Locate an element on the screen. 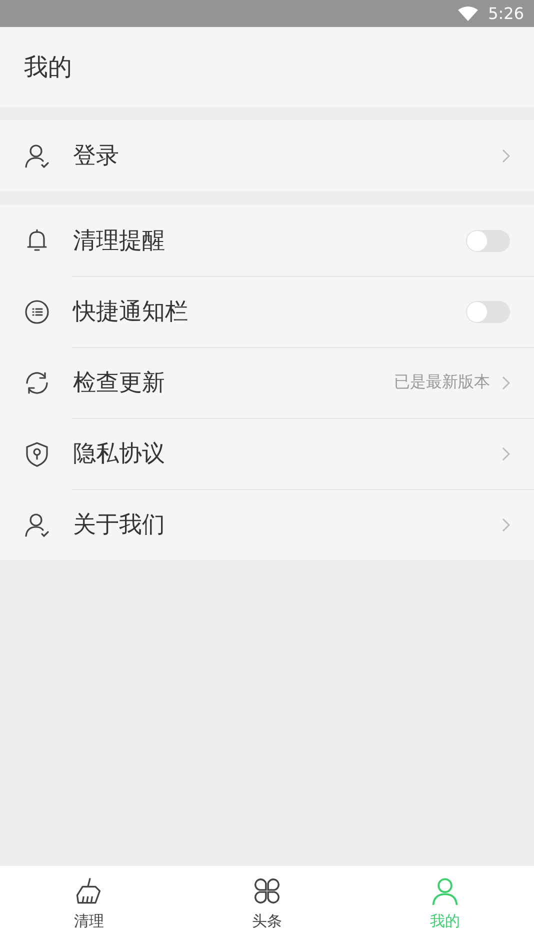 The image size is (534, 949). row-label: 快捷通知栏 is located at coordinates (131, 312).